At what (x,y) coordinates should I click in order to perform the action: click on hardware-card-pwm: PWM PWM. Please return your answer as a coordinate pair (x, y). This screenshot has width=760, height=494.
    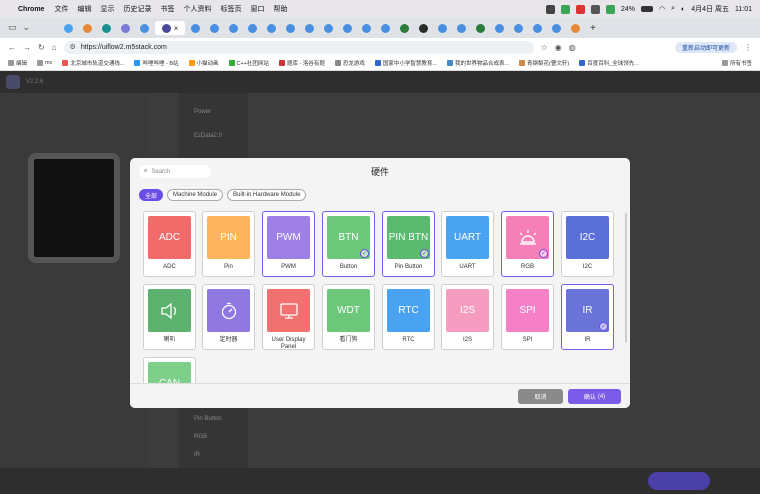
    Looking at the image, I should click on (288, 244).